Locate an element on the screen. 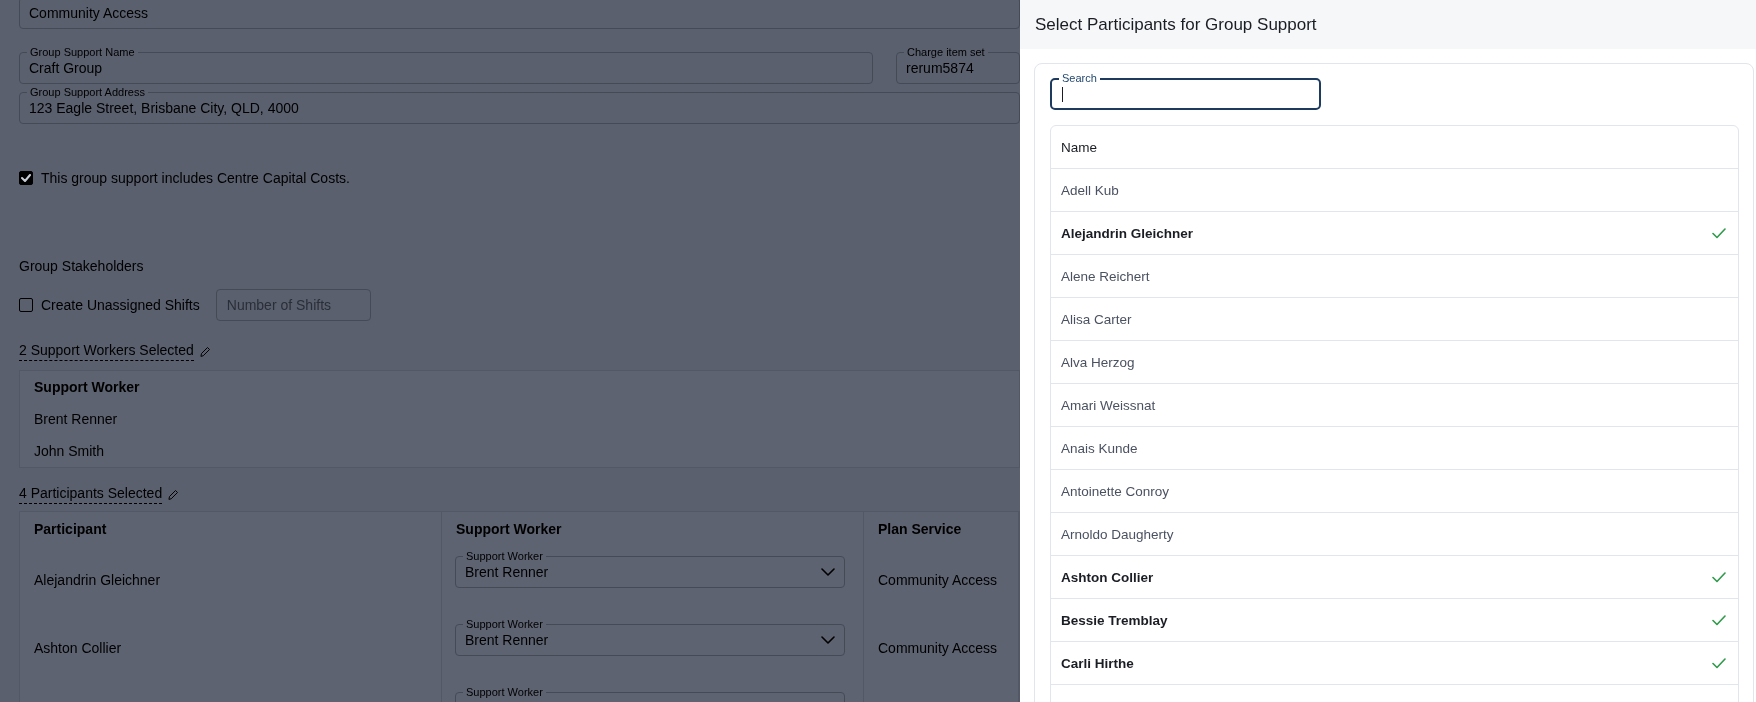 This screenshot has height=702, width=1756. list-item: Antoinette Conroy is located at coordinates (1394, 491).